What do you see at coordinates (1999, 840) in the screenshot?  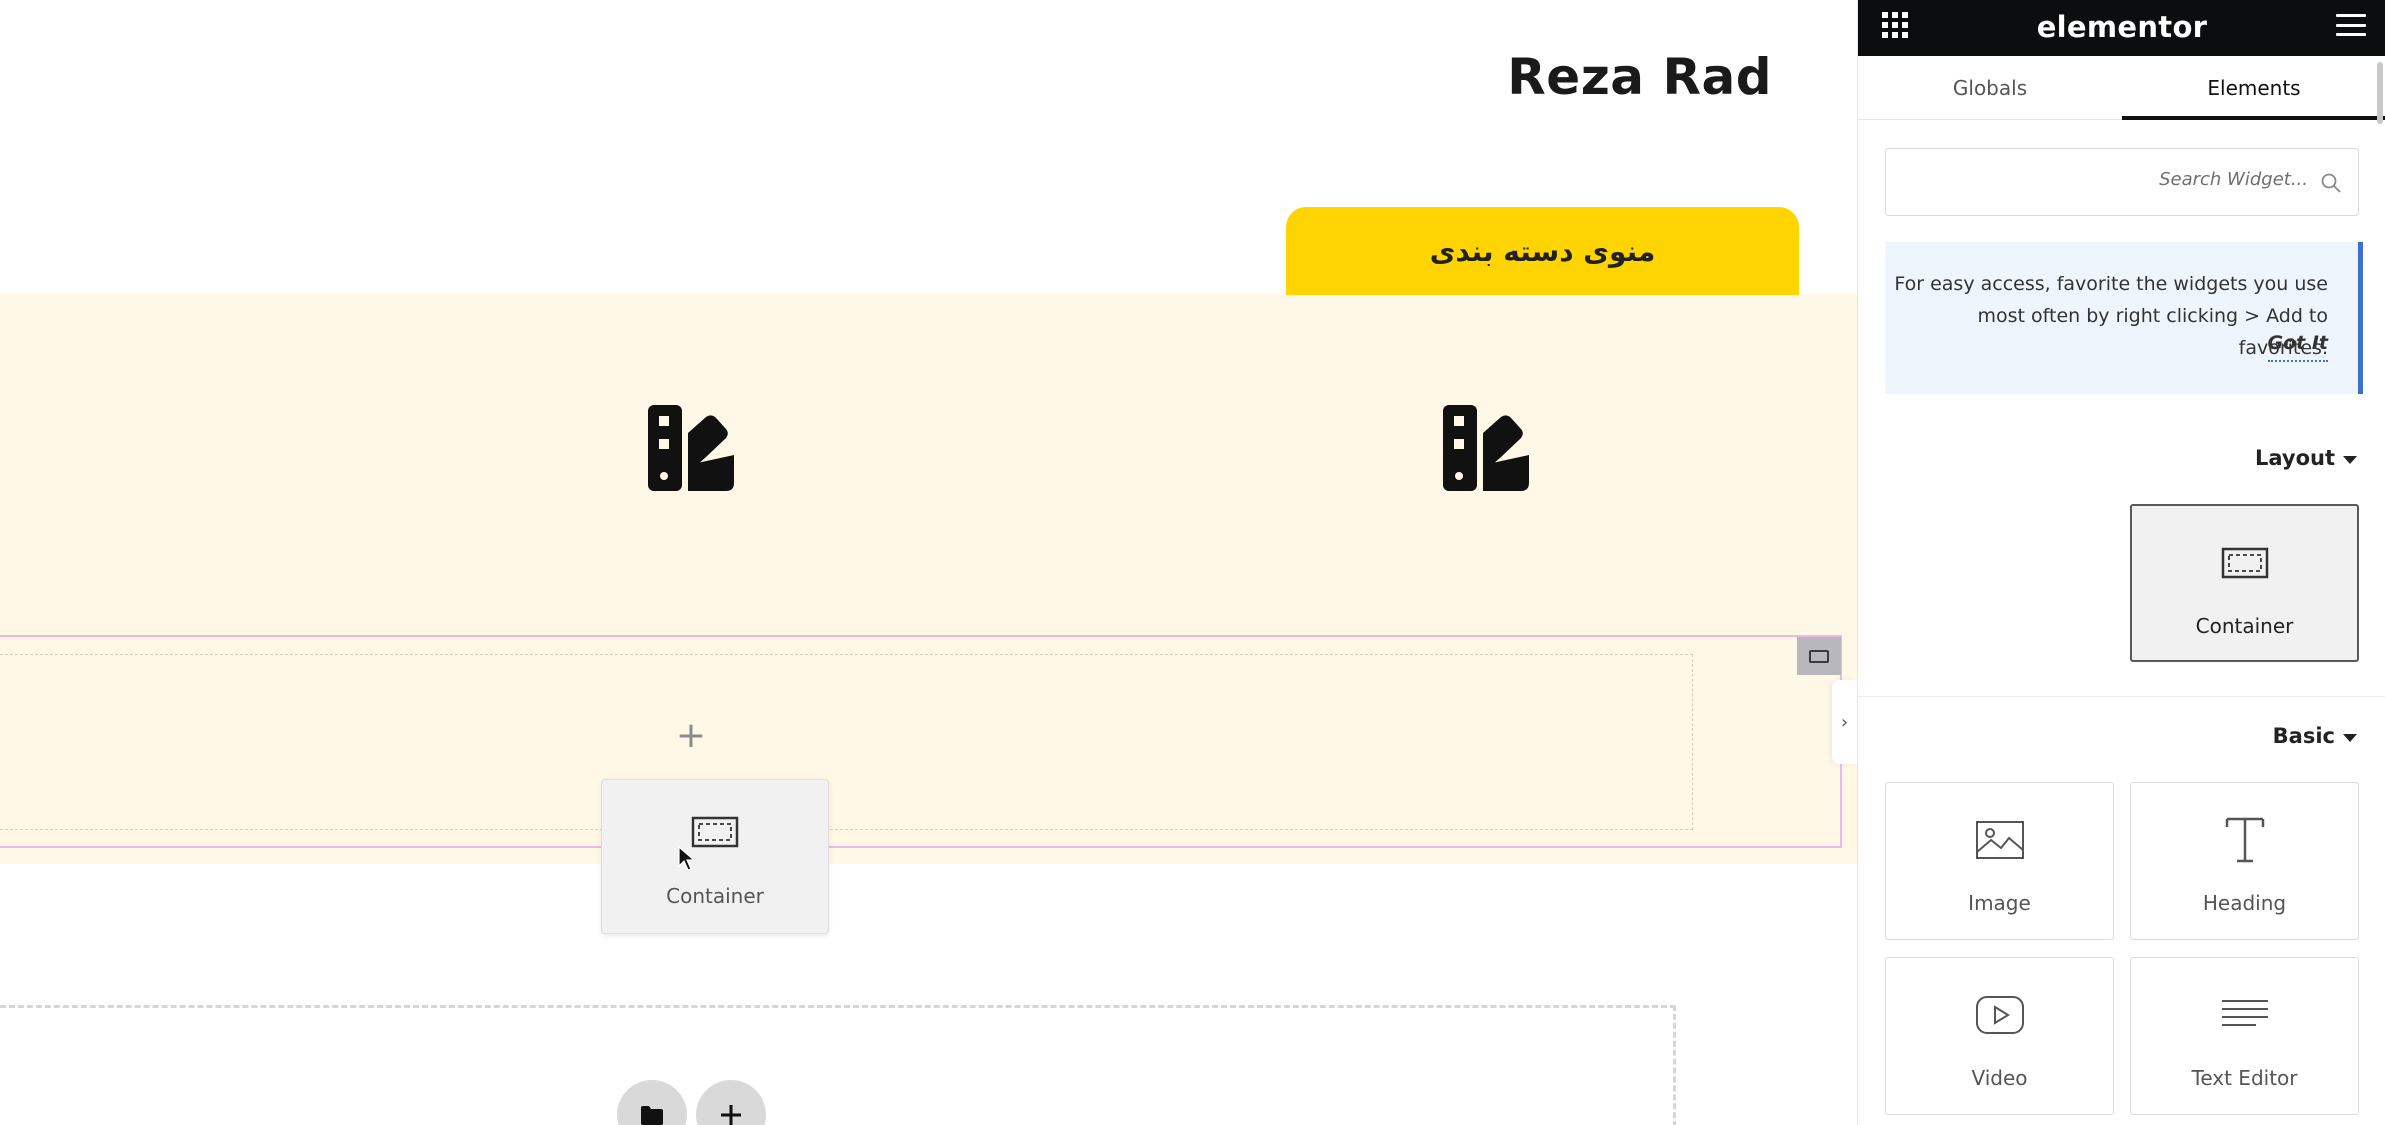 I see `image-icon` at bounding box center [1999, 840].